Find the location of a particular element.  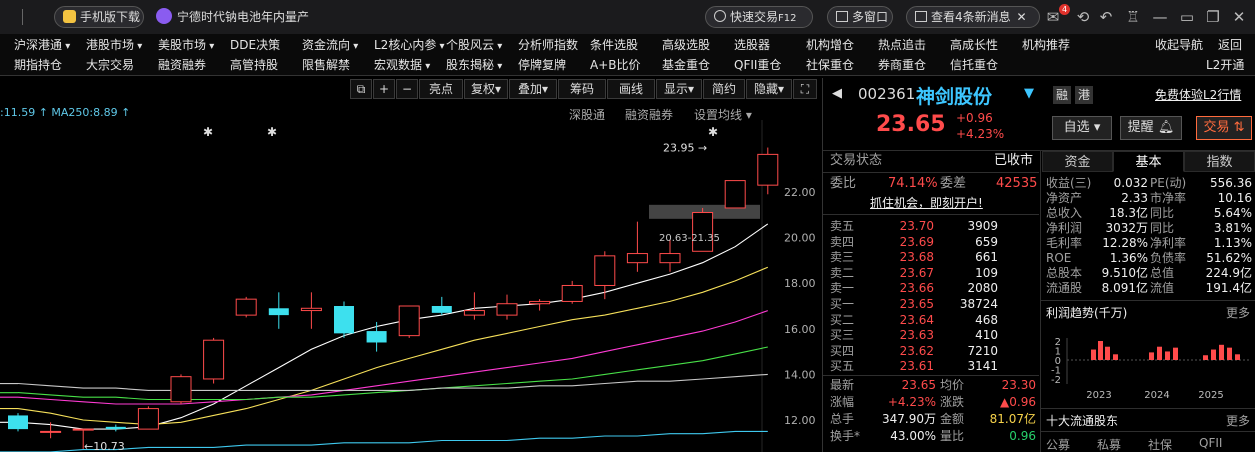

close-window-icon: ✕ is located at coordinates (1239, 17).